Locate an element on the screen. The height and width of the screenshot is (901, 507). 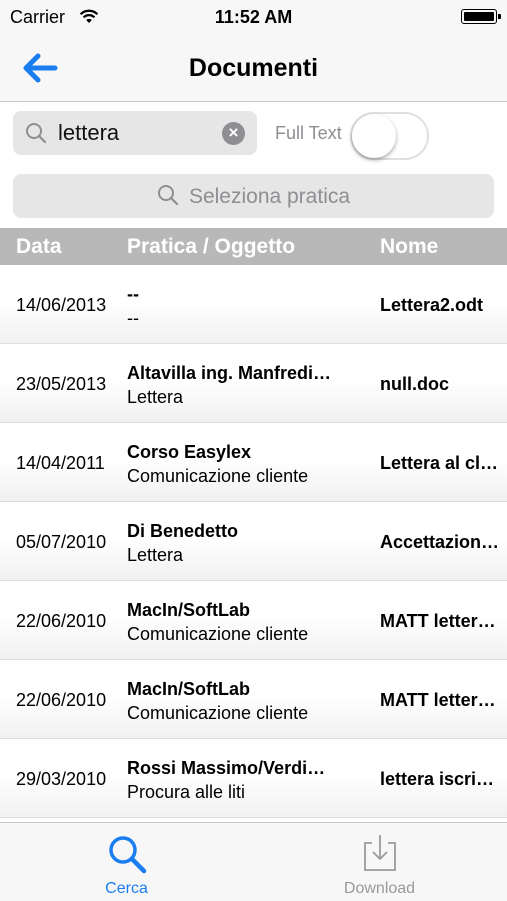
tab-cerca-label: Cerca is located at coordinates (126, 888).